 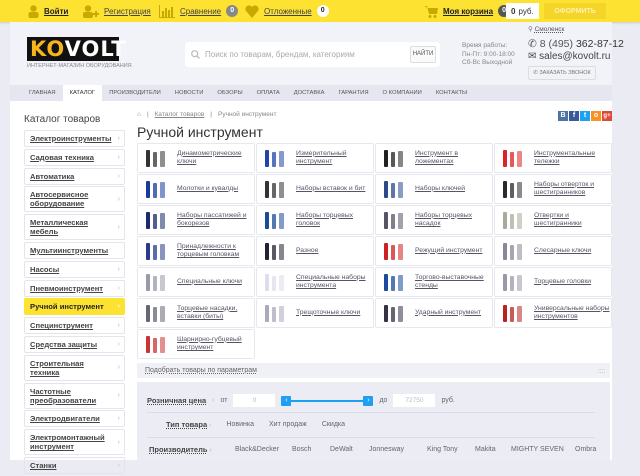 What do you see at coordinates (215, 220) in the screenshot?
I see `category-link: Наборы пассатижей и бокорезов` at bounding box center [215, 220].